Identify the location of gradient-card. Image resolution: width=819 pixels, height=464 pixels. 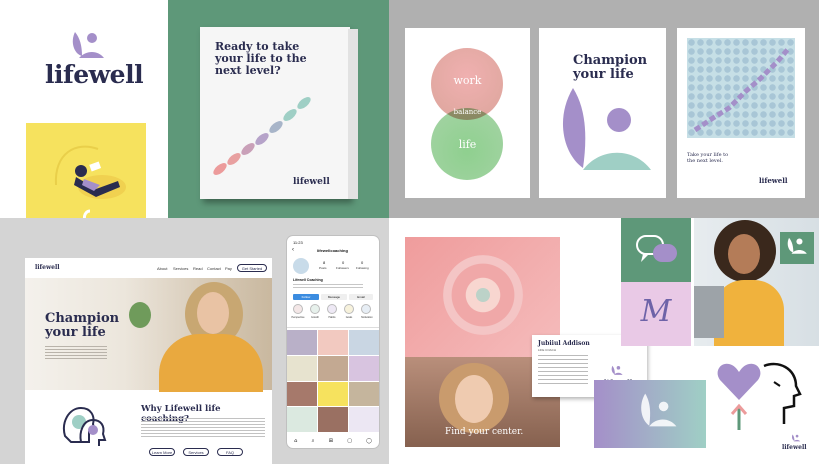
(650, 414).